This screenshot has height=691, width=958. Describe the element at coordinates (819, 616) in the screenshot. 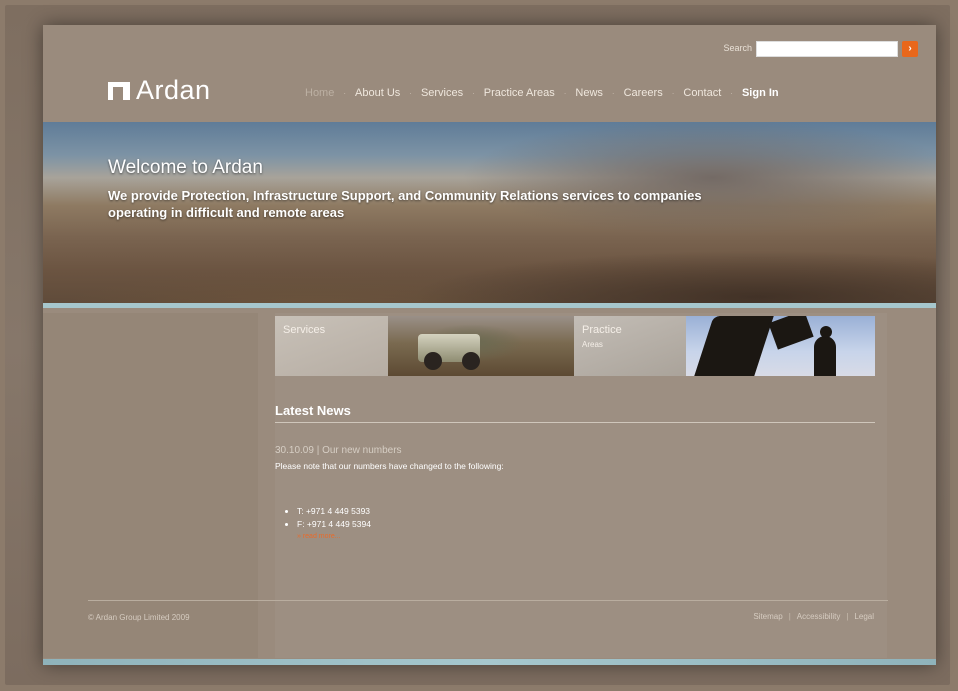

I see `footer-link-accessibility: Accessibility` at that location.